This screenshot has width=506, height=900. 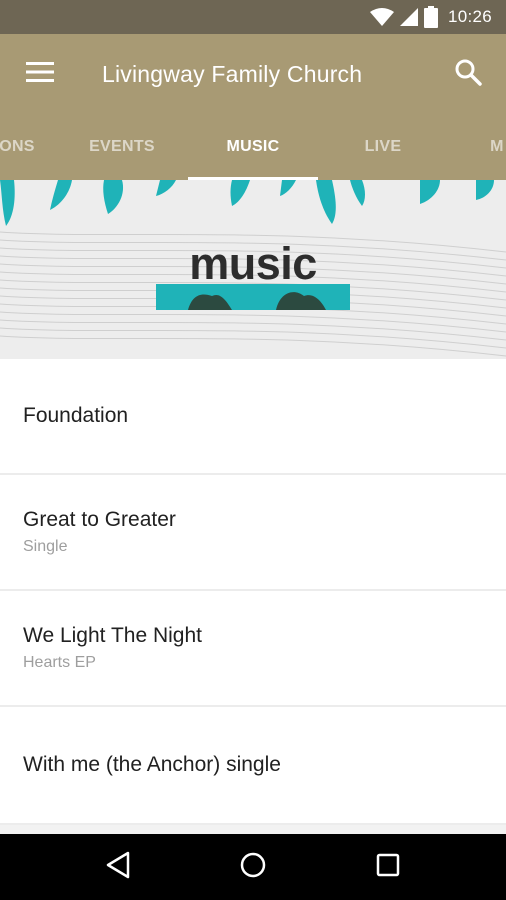 What do you see at coordinates (112, 635) in the screenshot?
I see `item-title: We Light The Night` at bounding box center [112, 635].